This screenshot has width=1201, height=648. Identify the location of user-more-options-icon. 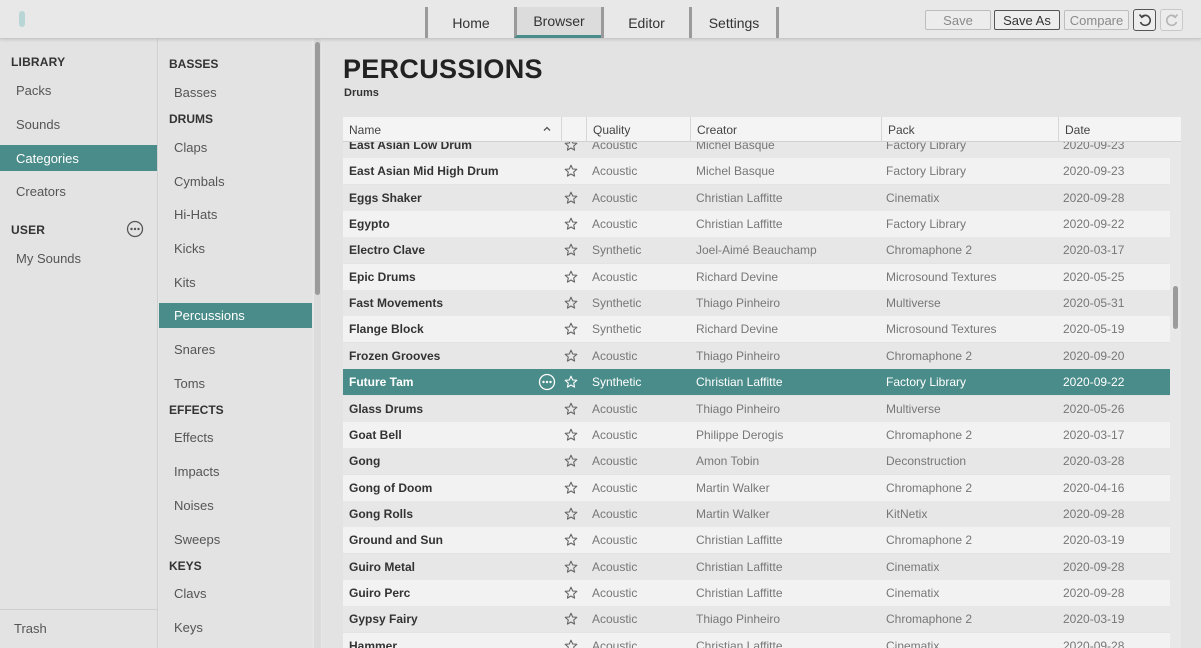
(135, 229).